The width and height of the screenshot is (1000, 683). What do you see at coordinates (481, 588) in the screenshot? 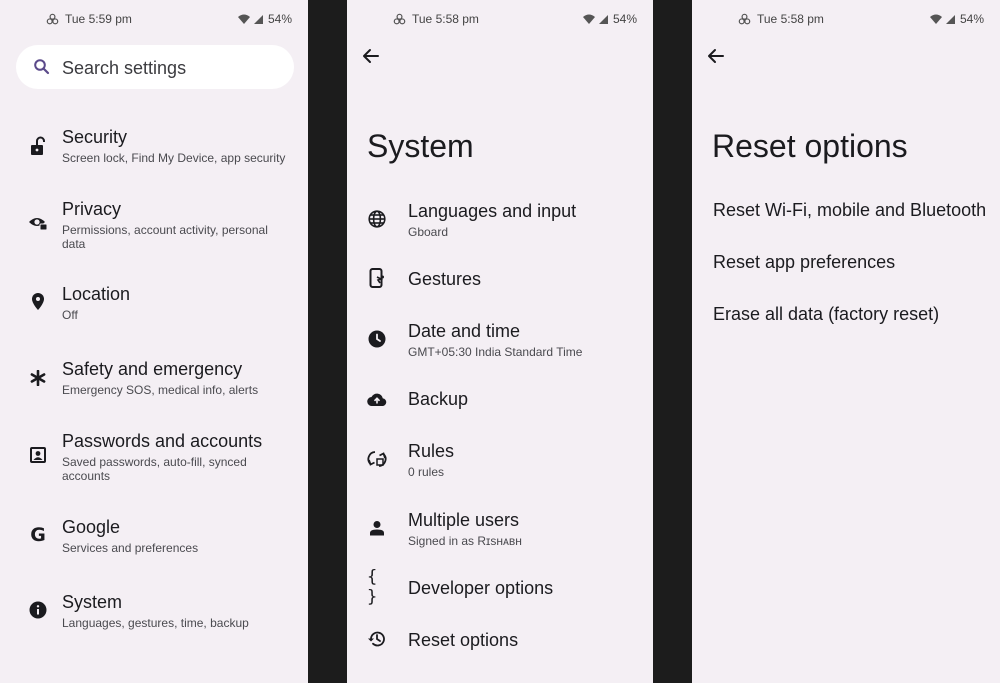
I see `system-item-title: Developer options` at bounding box center [481, 588].